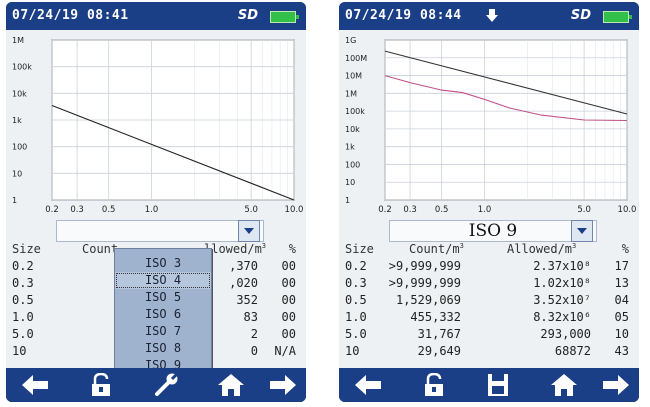 The image size is (650, 407). What do you see at coordinates (17, 173) in the screenshot?
I see `y-tick-label: 10` at bounding box center [17, 173].